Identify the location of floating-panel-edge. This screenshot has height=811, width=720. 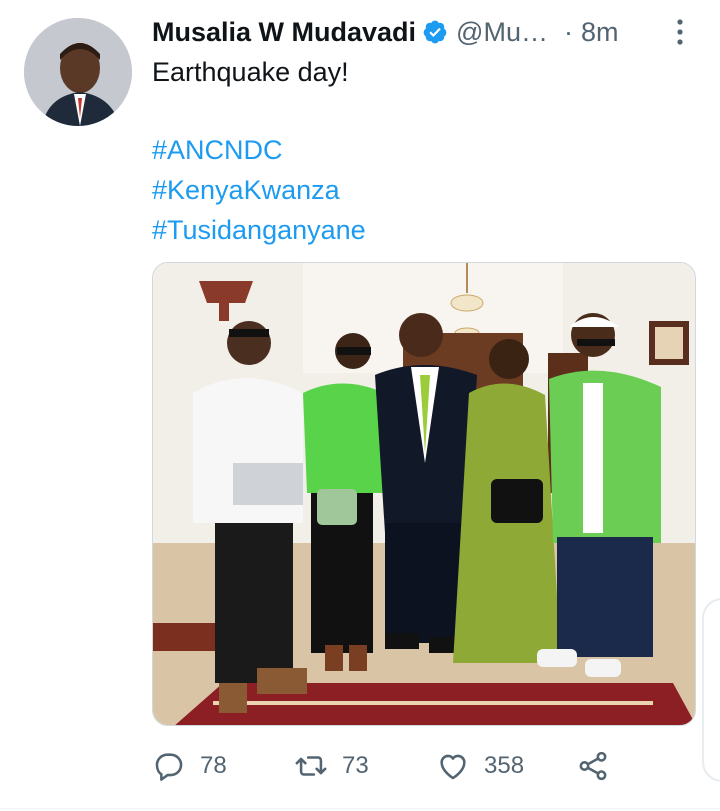
(711, 690).